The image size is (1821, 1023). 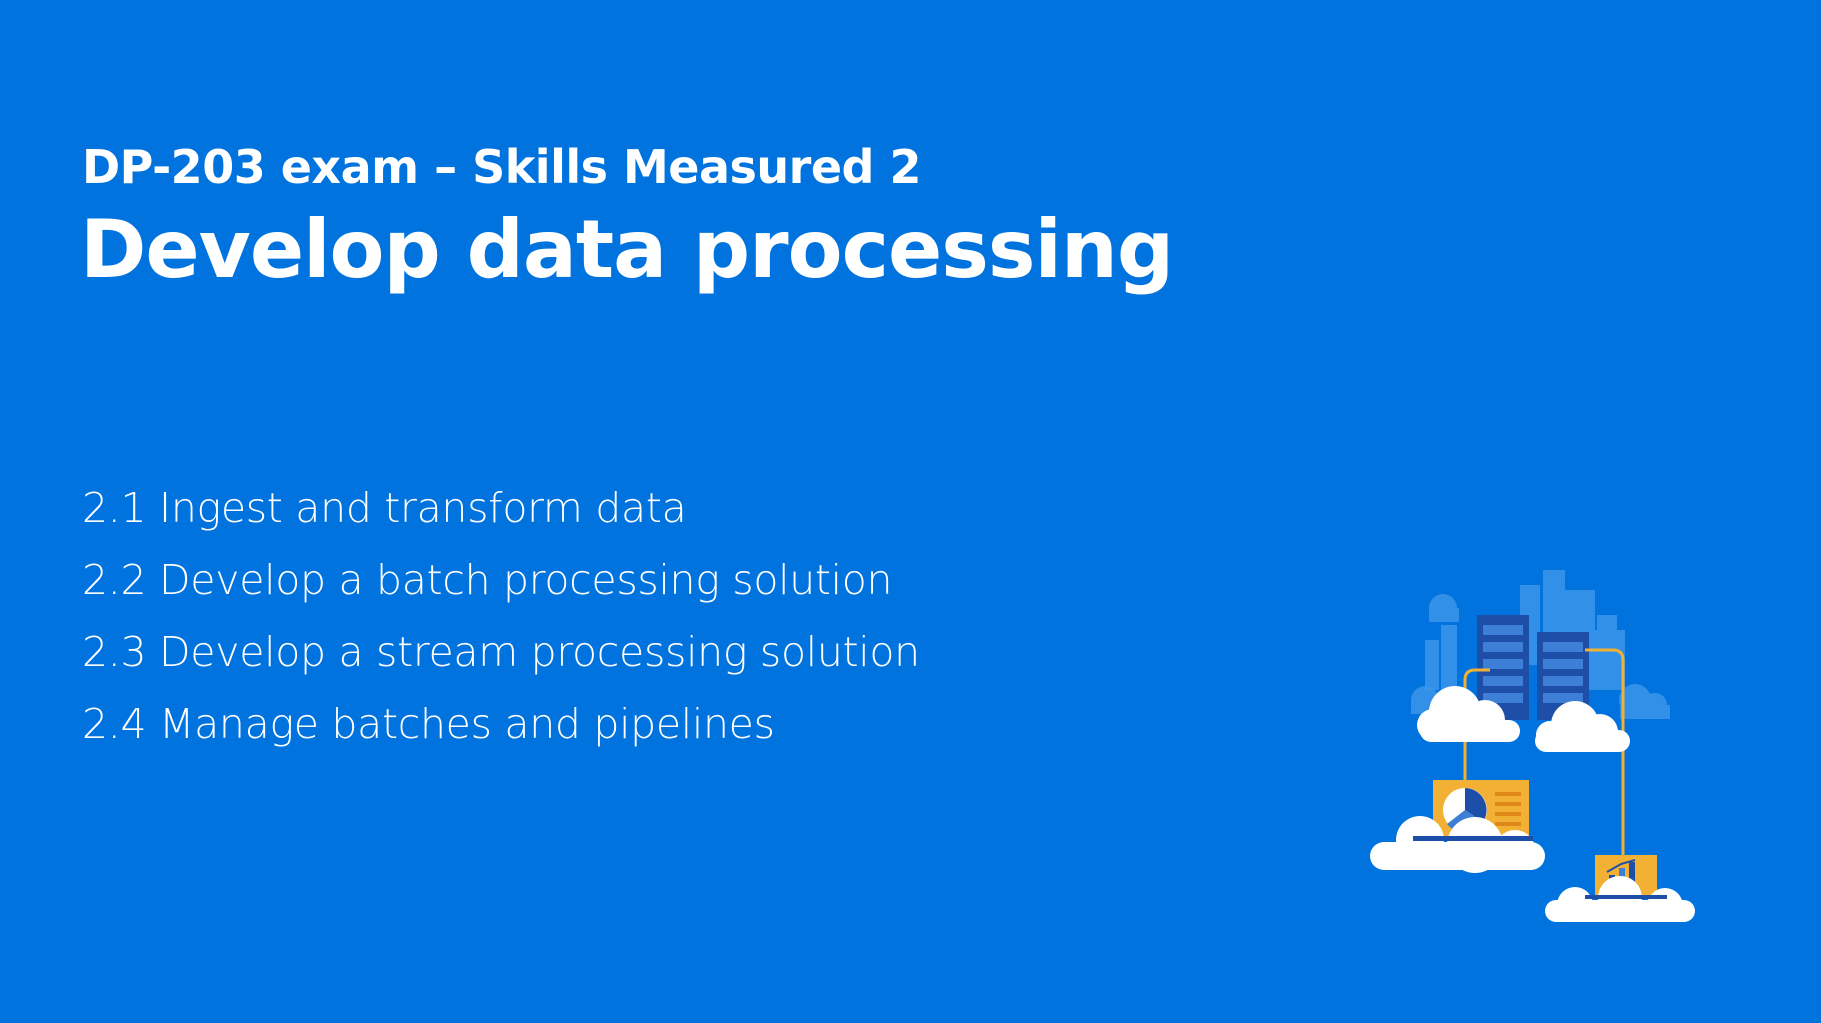 What do you see at coordinates (627, 249) in the screenshot?
I see `slide-title: Develop data processing` at bounding box center [627, 249].